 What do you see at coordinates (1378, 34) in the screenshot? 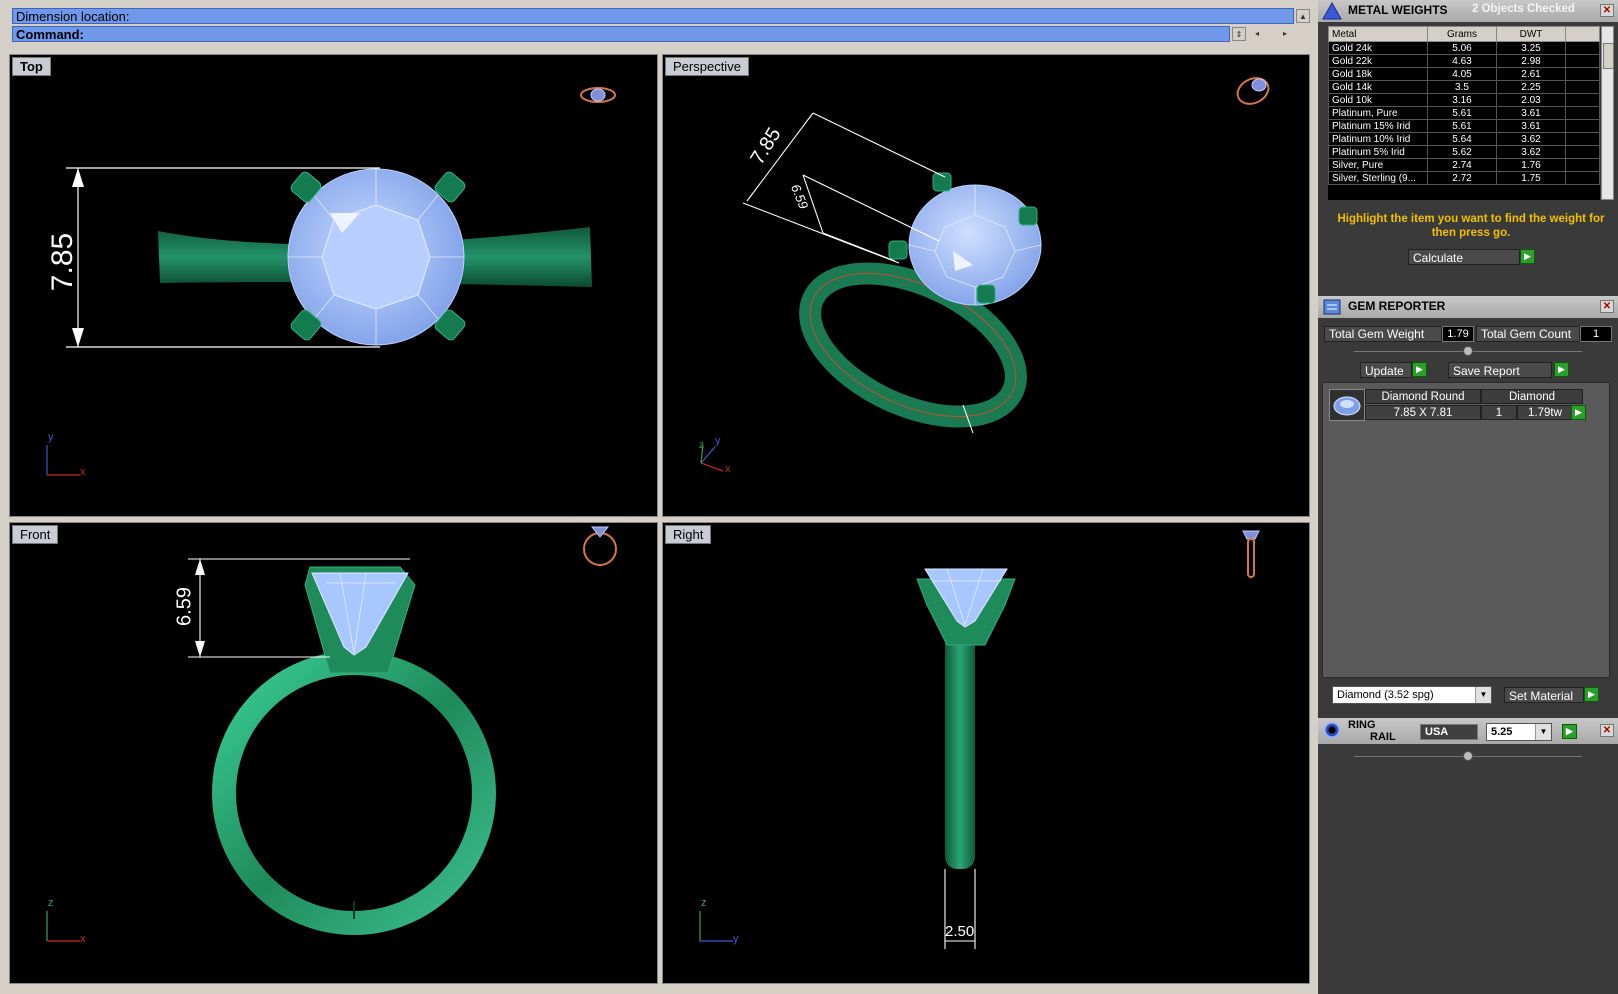
I see `column-metal: Metal` at bounding box center [1378, 34].